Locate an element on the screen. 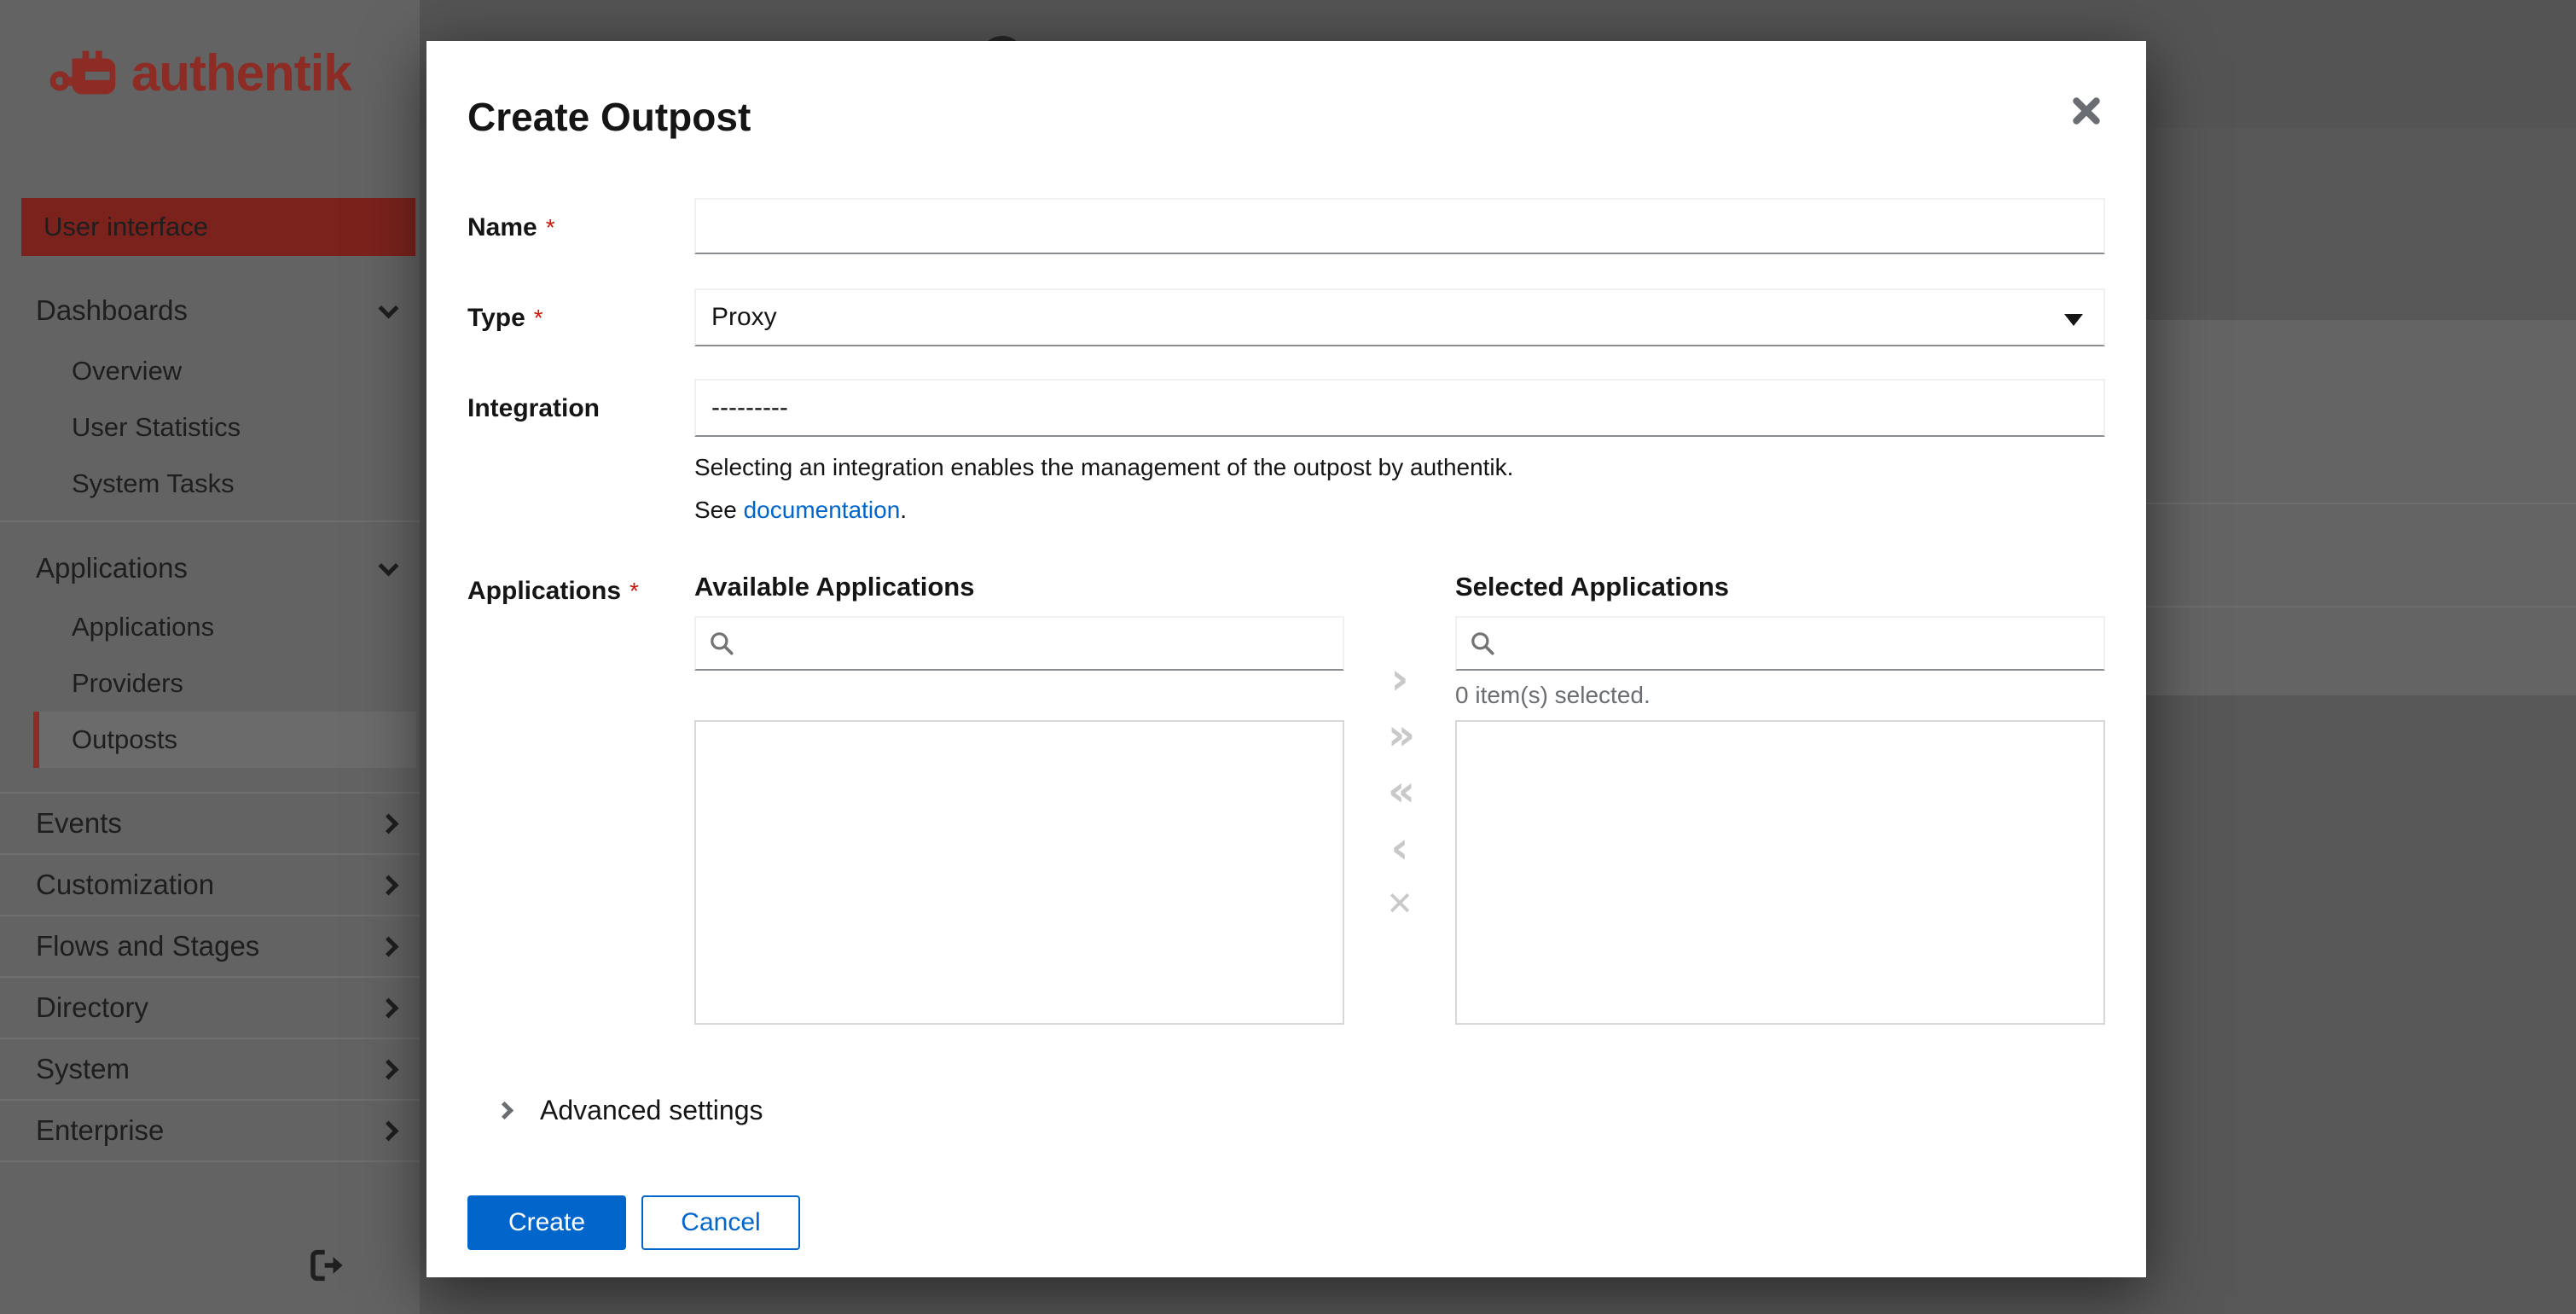 The height and width of the screenshot is (1314, 2576). advanced-settings-expander: Advanced settings is located at coordinates (1300, 1110).